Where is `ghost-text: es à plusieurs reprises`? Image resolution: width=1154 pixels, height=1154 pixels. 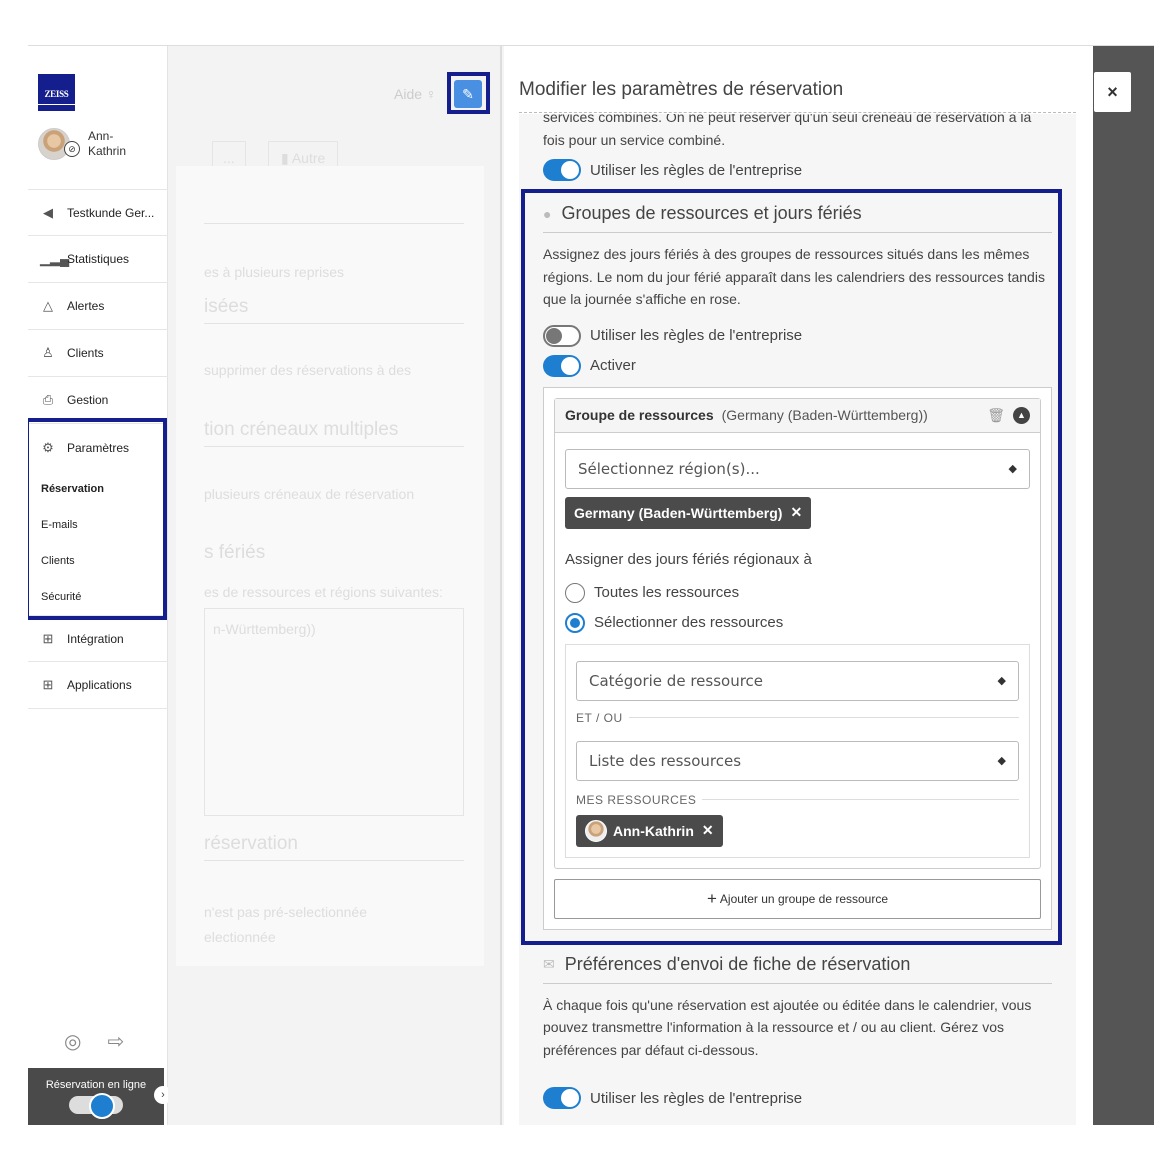 ghost-text: es à plusieurs reprises is located at coordinates (274, 272).